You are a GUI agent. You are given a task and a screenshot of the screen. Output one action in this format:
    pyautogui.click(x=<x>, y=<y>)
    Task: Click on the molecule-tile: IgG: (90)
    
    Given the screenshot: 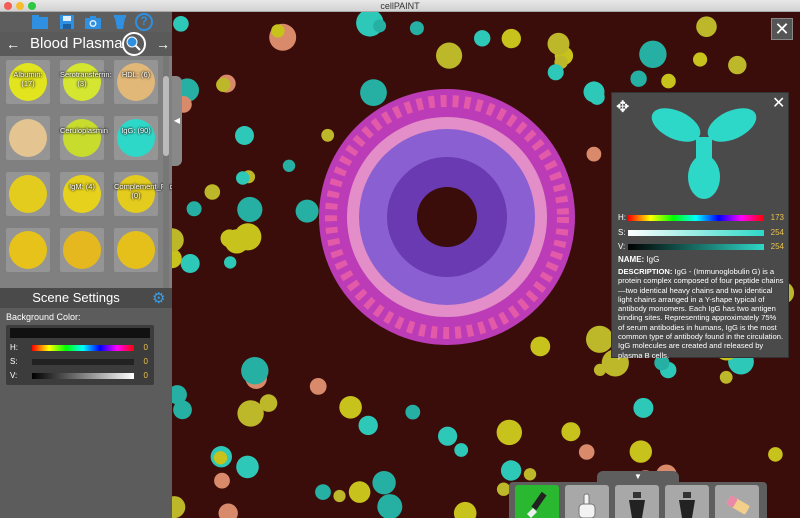 What is the action you would take?
    pyautogui.click(x=136, y=138)
    